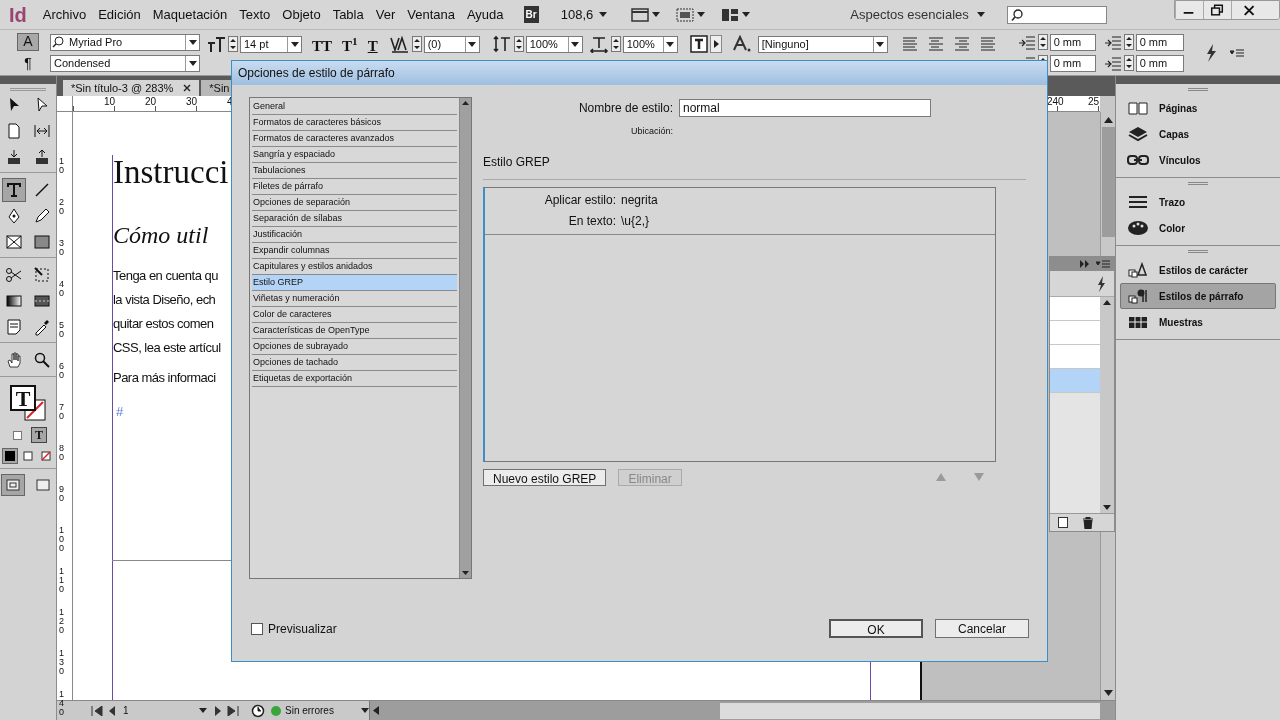 The image size is (1280, 720). What do you see at coordinates (161, 710) in the screenshot?
I see `page-number-field: 1` at bounding box center [161, 710].